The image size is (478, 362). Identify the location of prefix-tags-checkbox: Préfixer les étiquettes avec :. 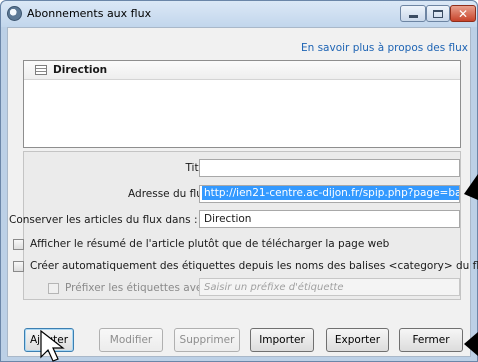
(131, 288).